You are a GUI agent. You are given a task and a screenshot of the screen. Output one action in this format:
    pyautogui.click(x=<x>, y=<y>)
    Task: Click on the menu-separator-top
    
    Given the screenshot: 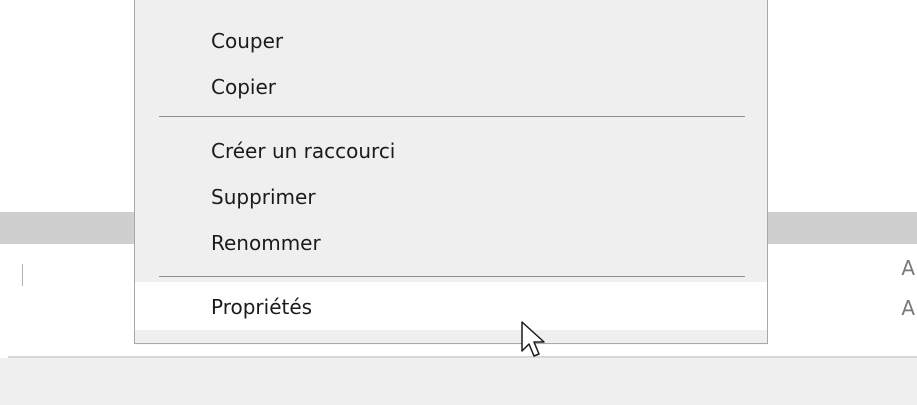 What is the action you would take?
    pyautogui.click(x=452, y=116)
    